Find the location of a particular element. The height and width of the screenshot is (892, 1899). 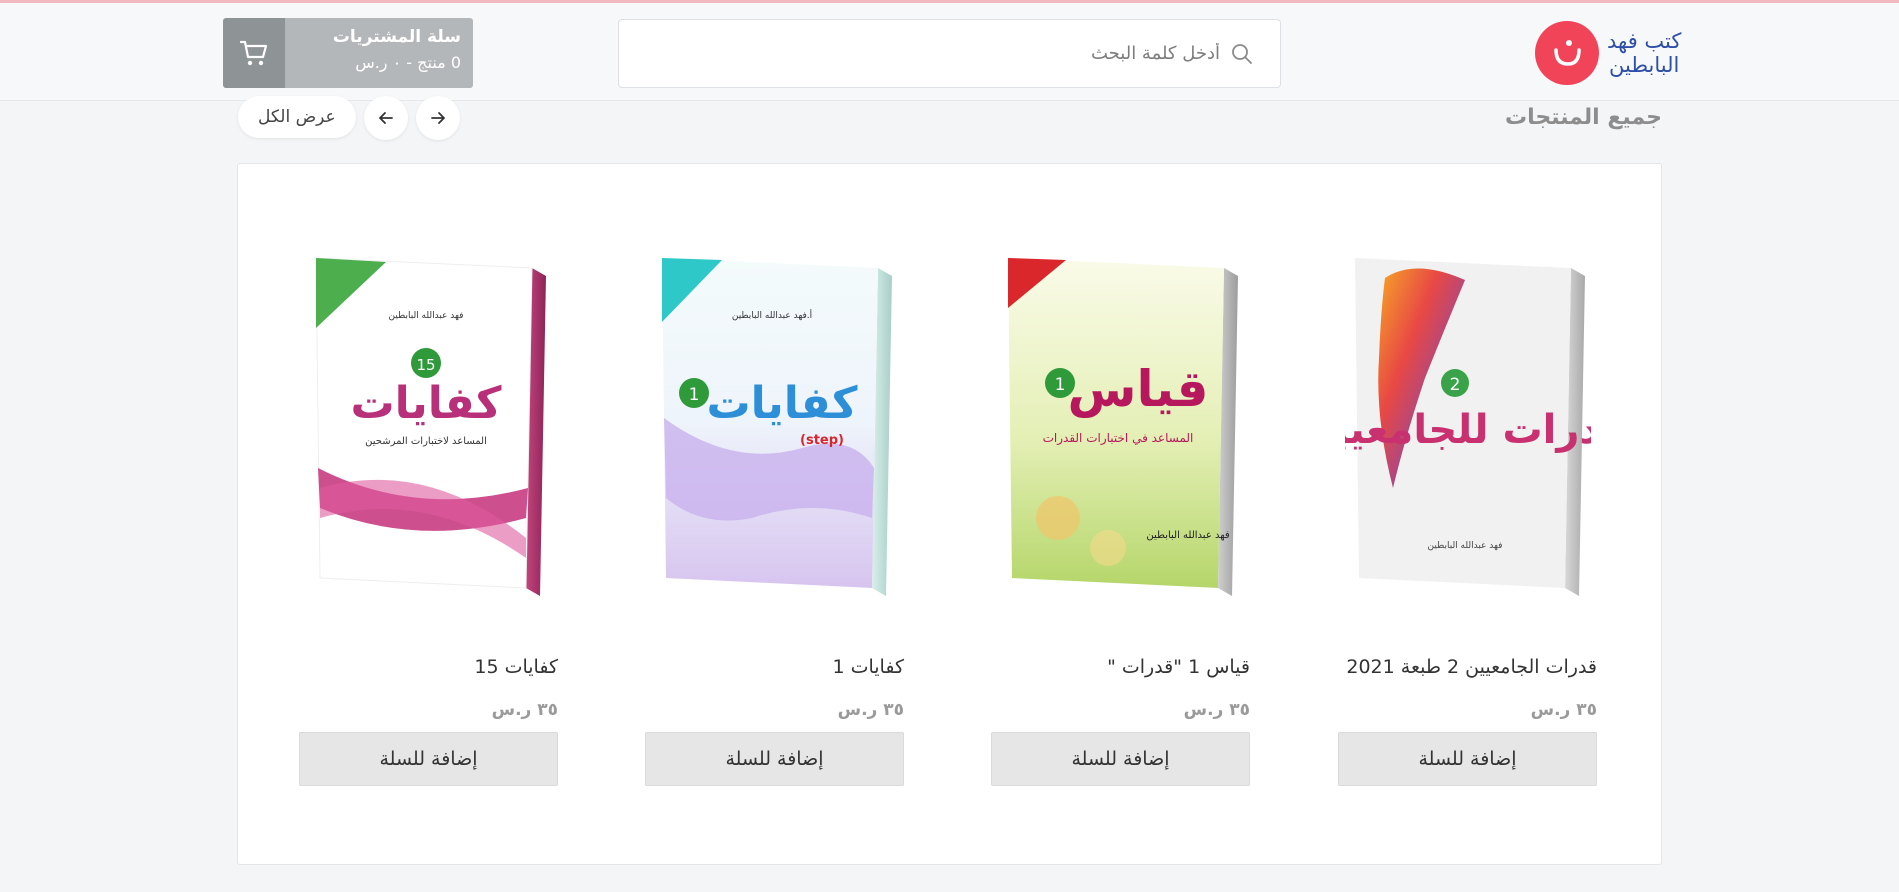

product-name: قياس 1 "قدرات " is located at coordinates (1120, 669).